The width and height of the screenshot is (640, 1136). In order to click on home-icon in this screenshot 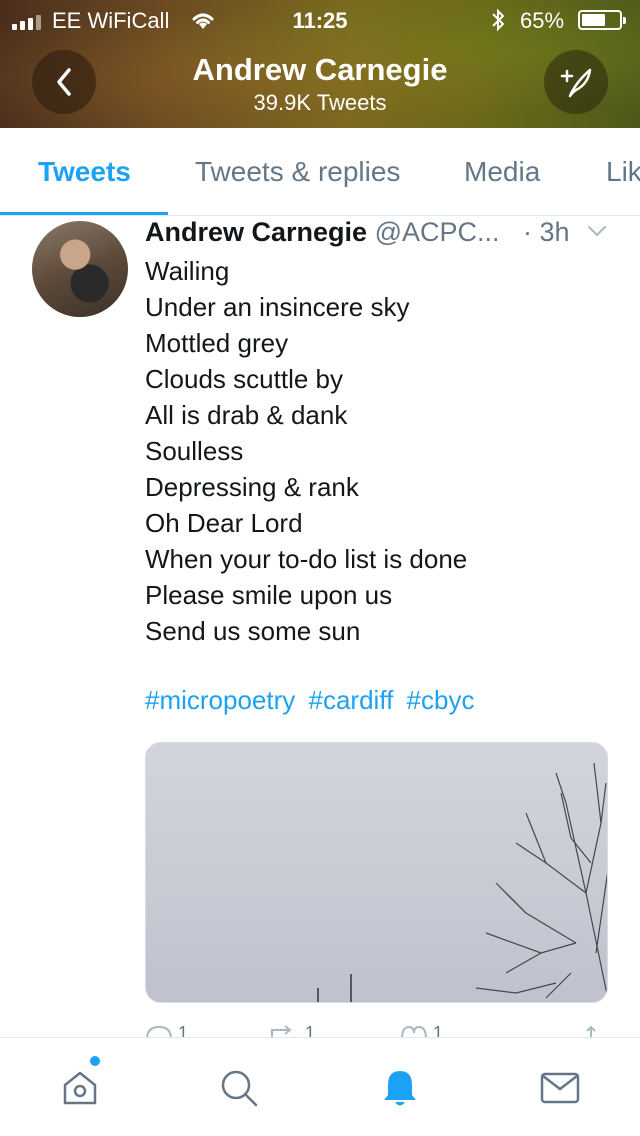, I will do `click(80, 1088)`.